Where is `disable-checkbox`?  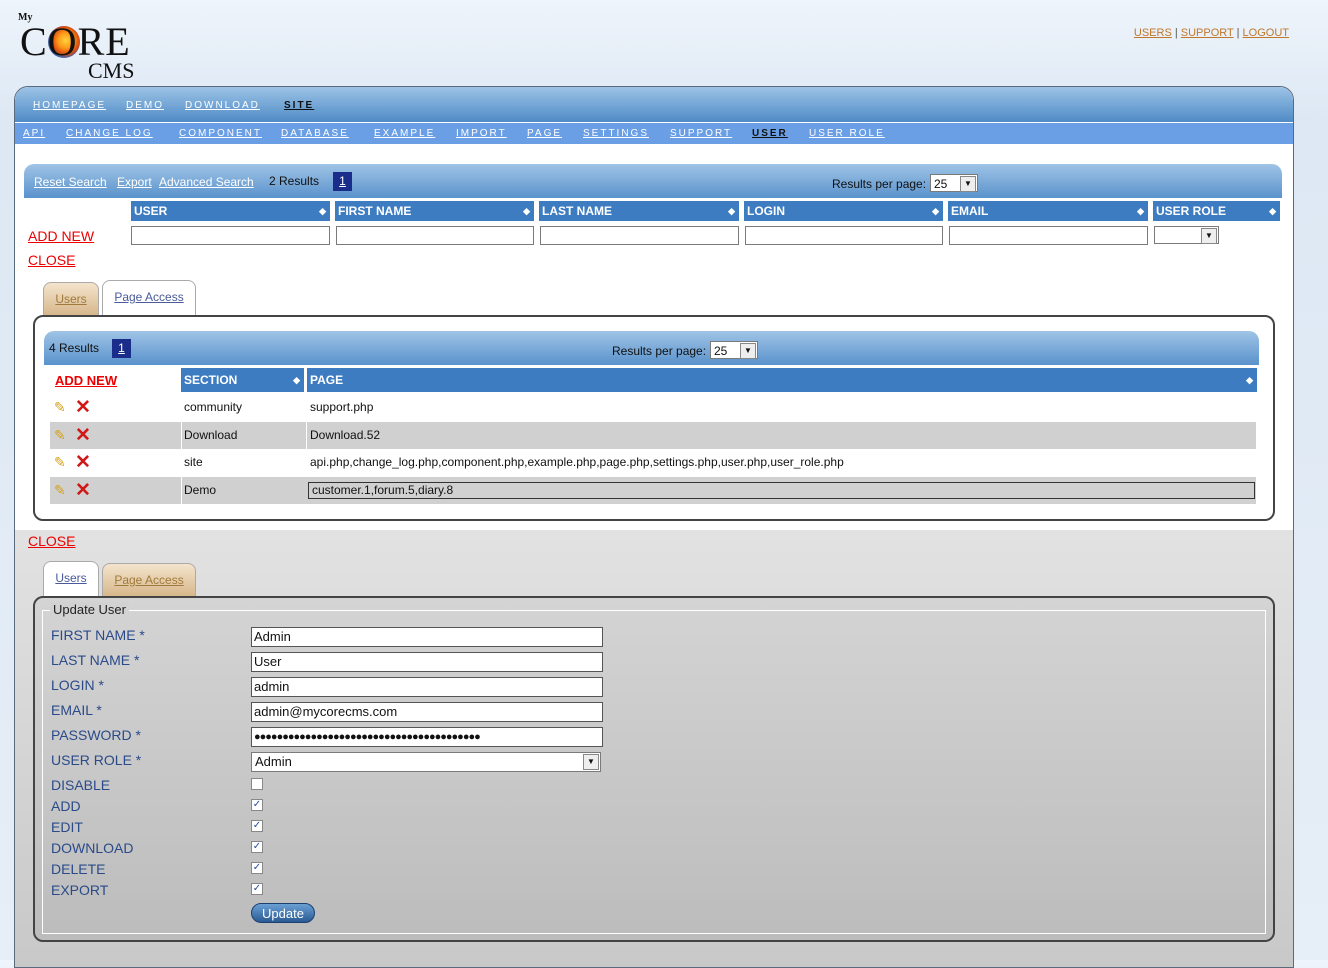 disable-checkbox is located at coordinates (257, 784).